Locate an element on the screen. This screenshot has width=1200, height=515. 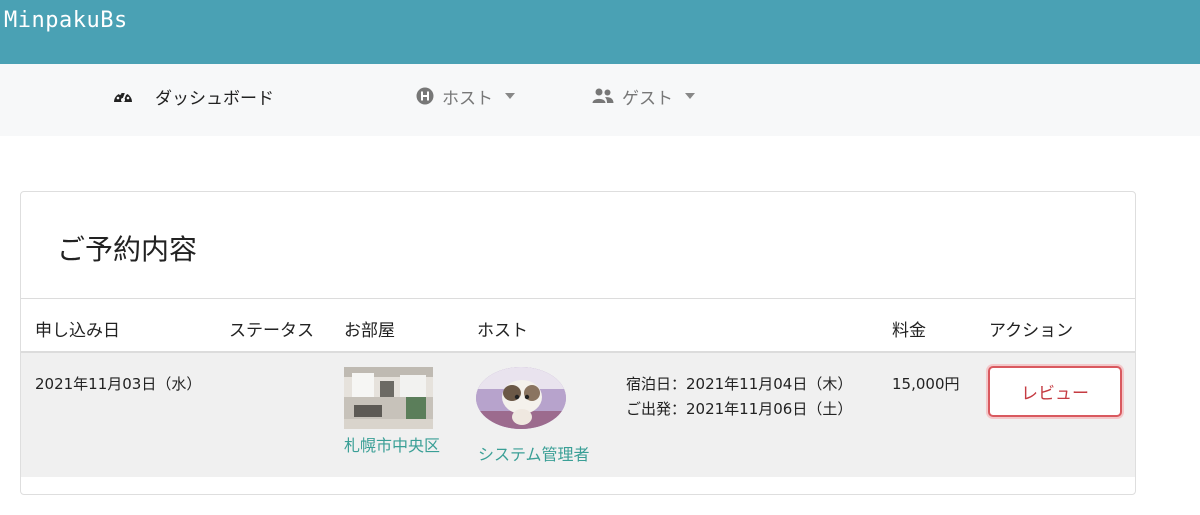
price-value: 15,000円 is located at coordinates (926, 384).